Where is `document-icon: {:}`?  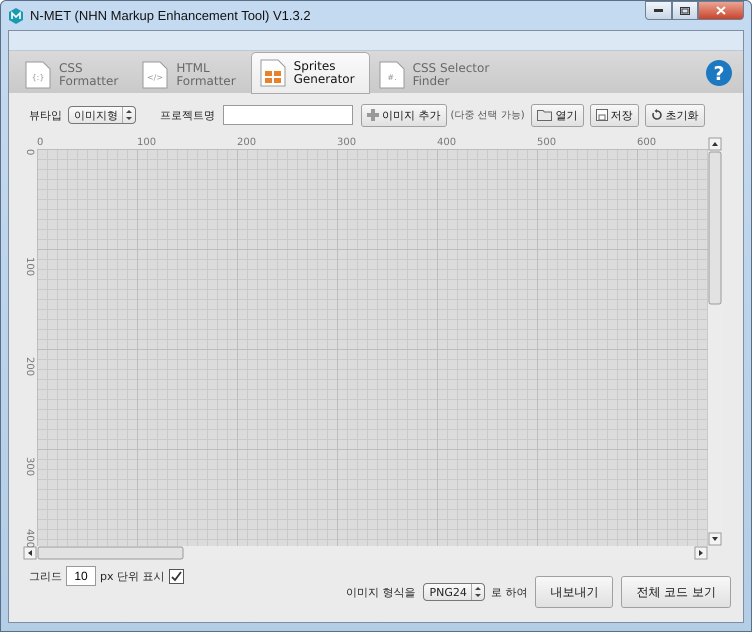
document-icon: {:} is located at coordinates (38, 75).